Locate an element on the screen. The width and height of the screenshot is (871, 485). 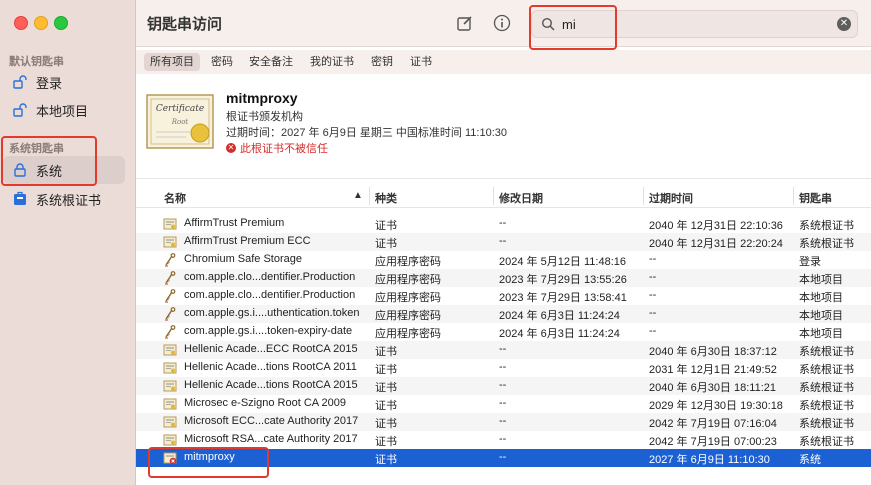
cell-name: Hellenic Acade...ECC RootCA 2015 is located at coordinates (271, 349).